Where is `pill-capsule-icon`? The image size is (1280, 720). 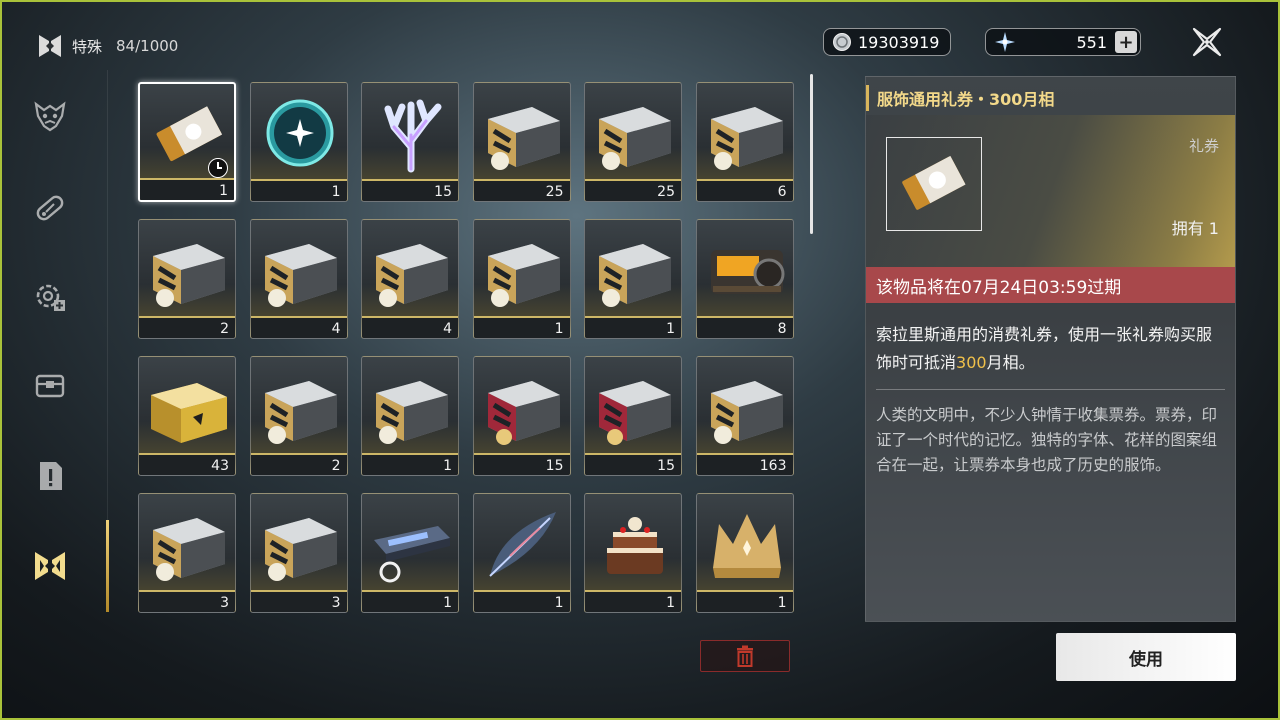
pill-capsule-icon is located at coordinates (50, 208).